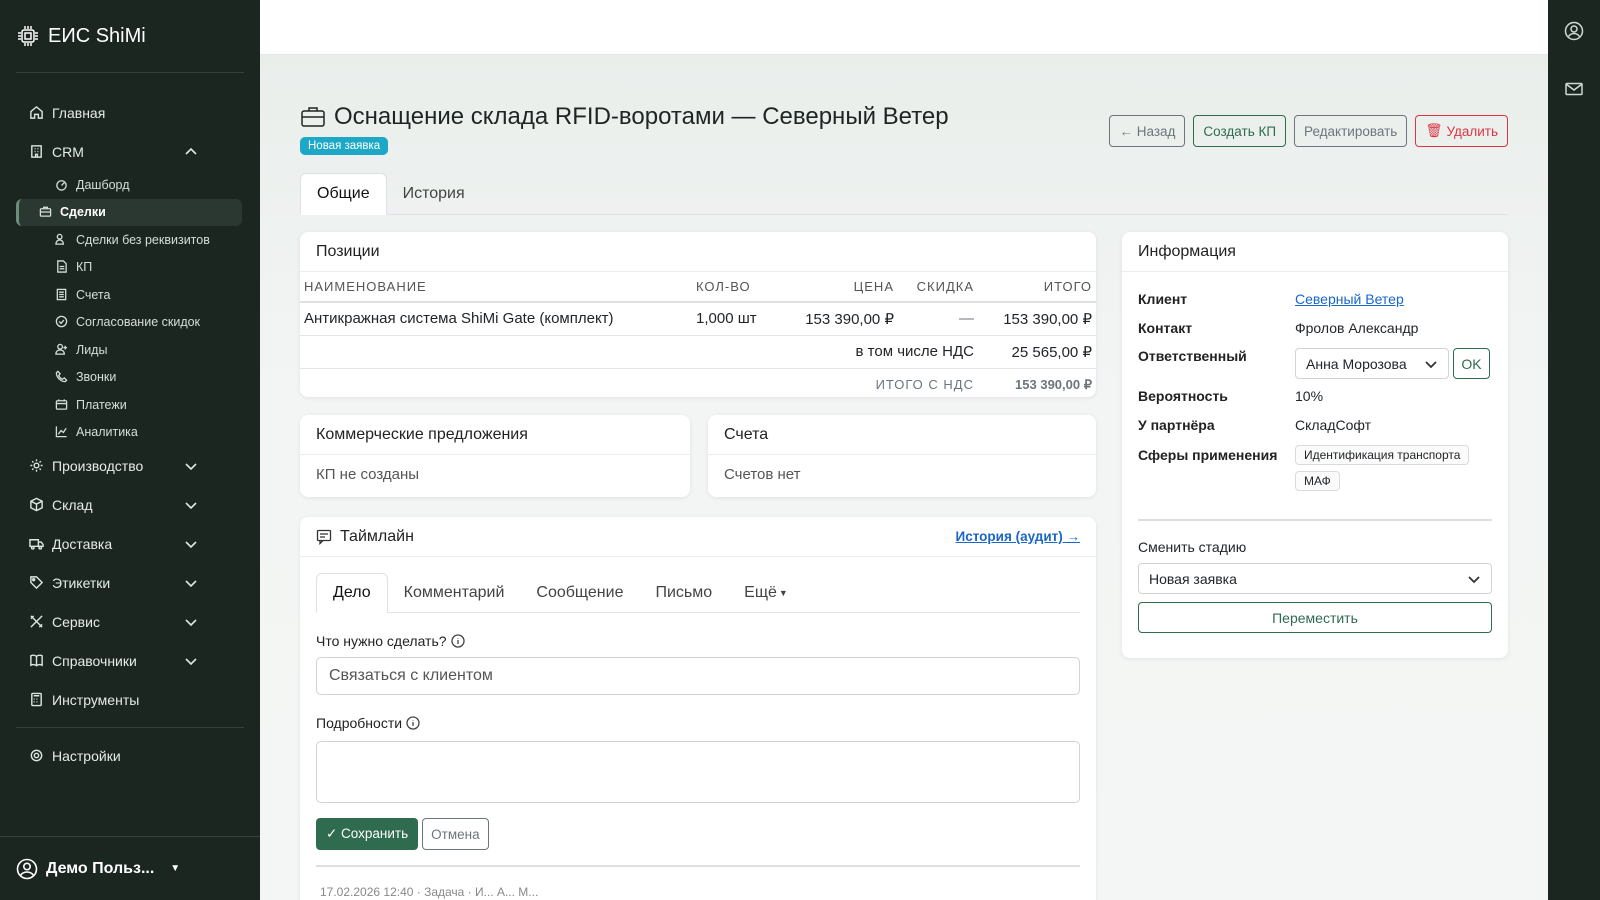  I want to click on person-lines-icon, so click(62, 240).